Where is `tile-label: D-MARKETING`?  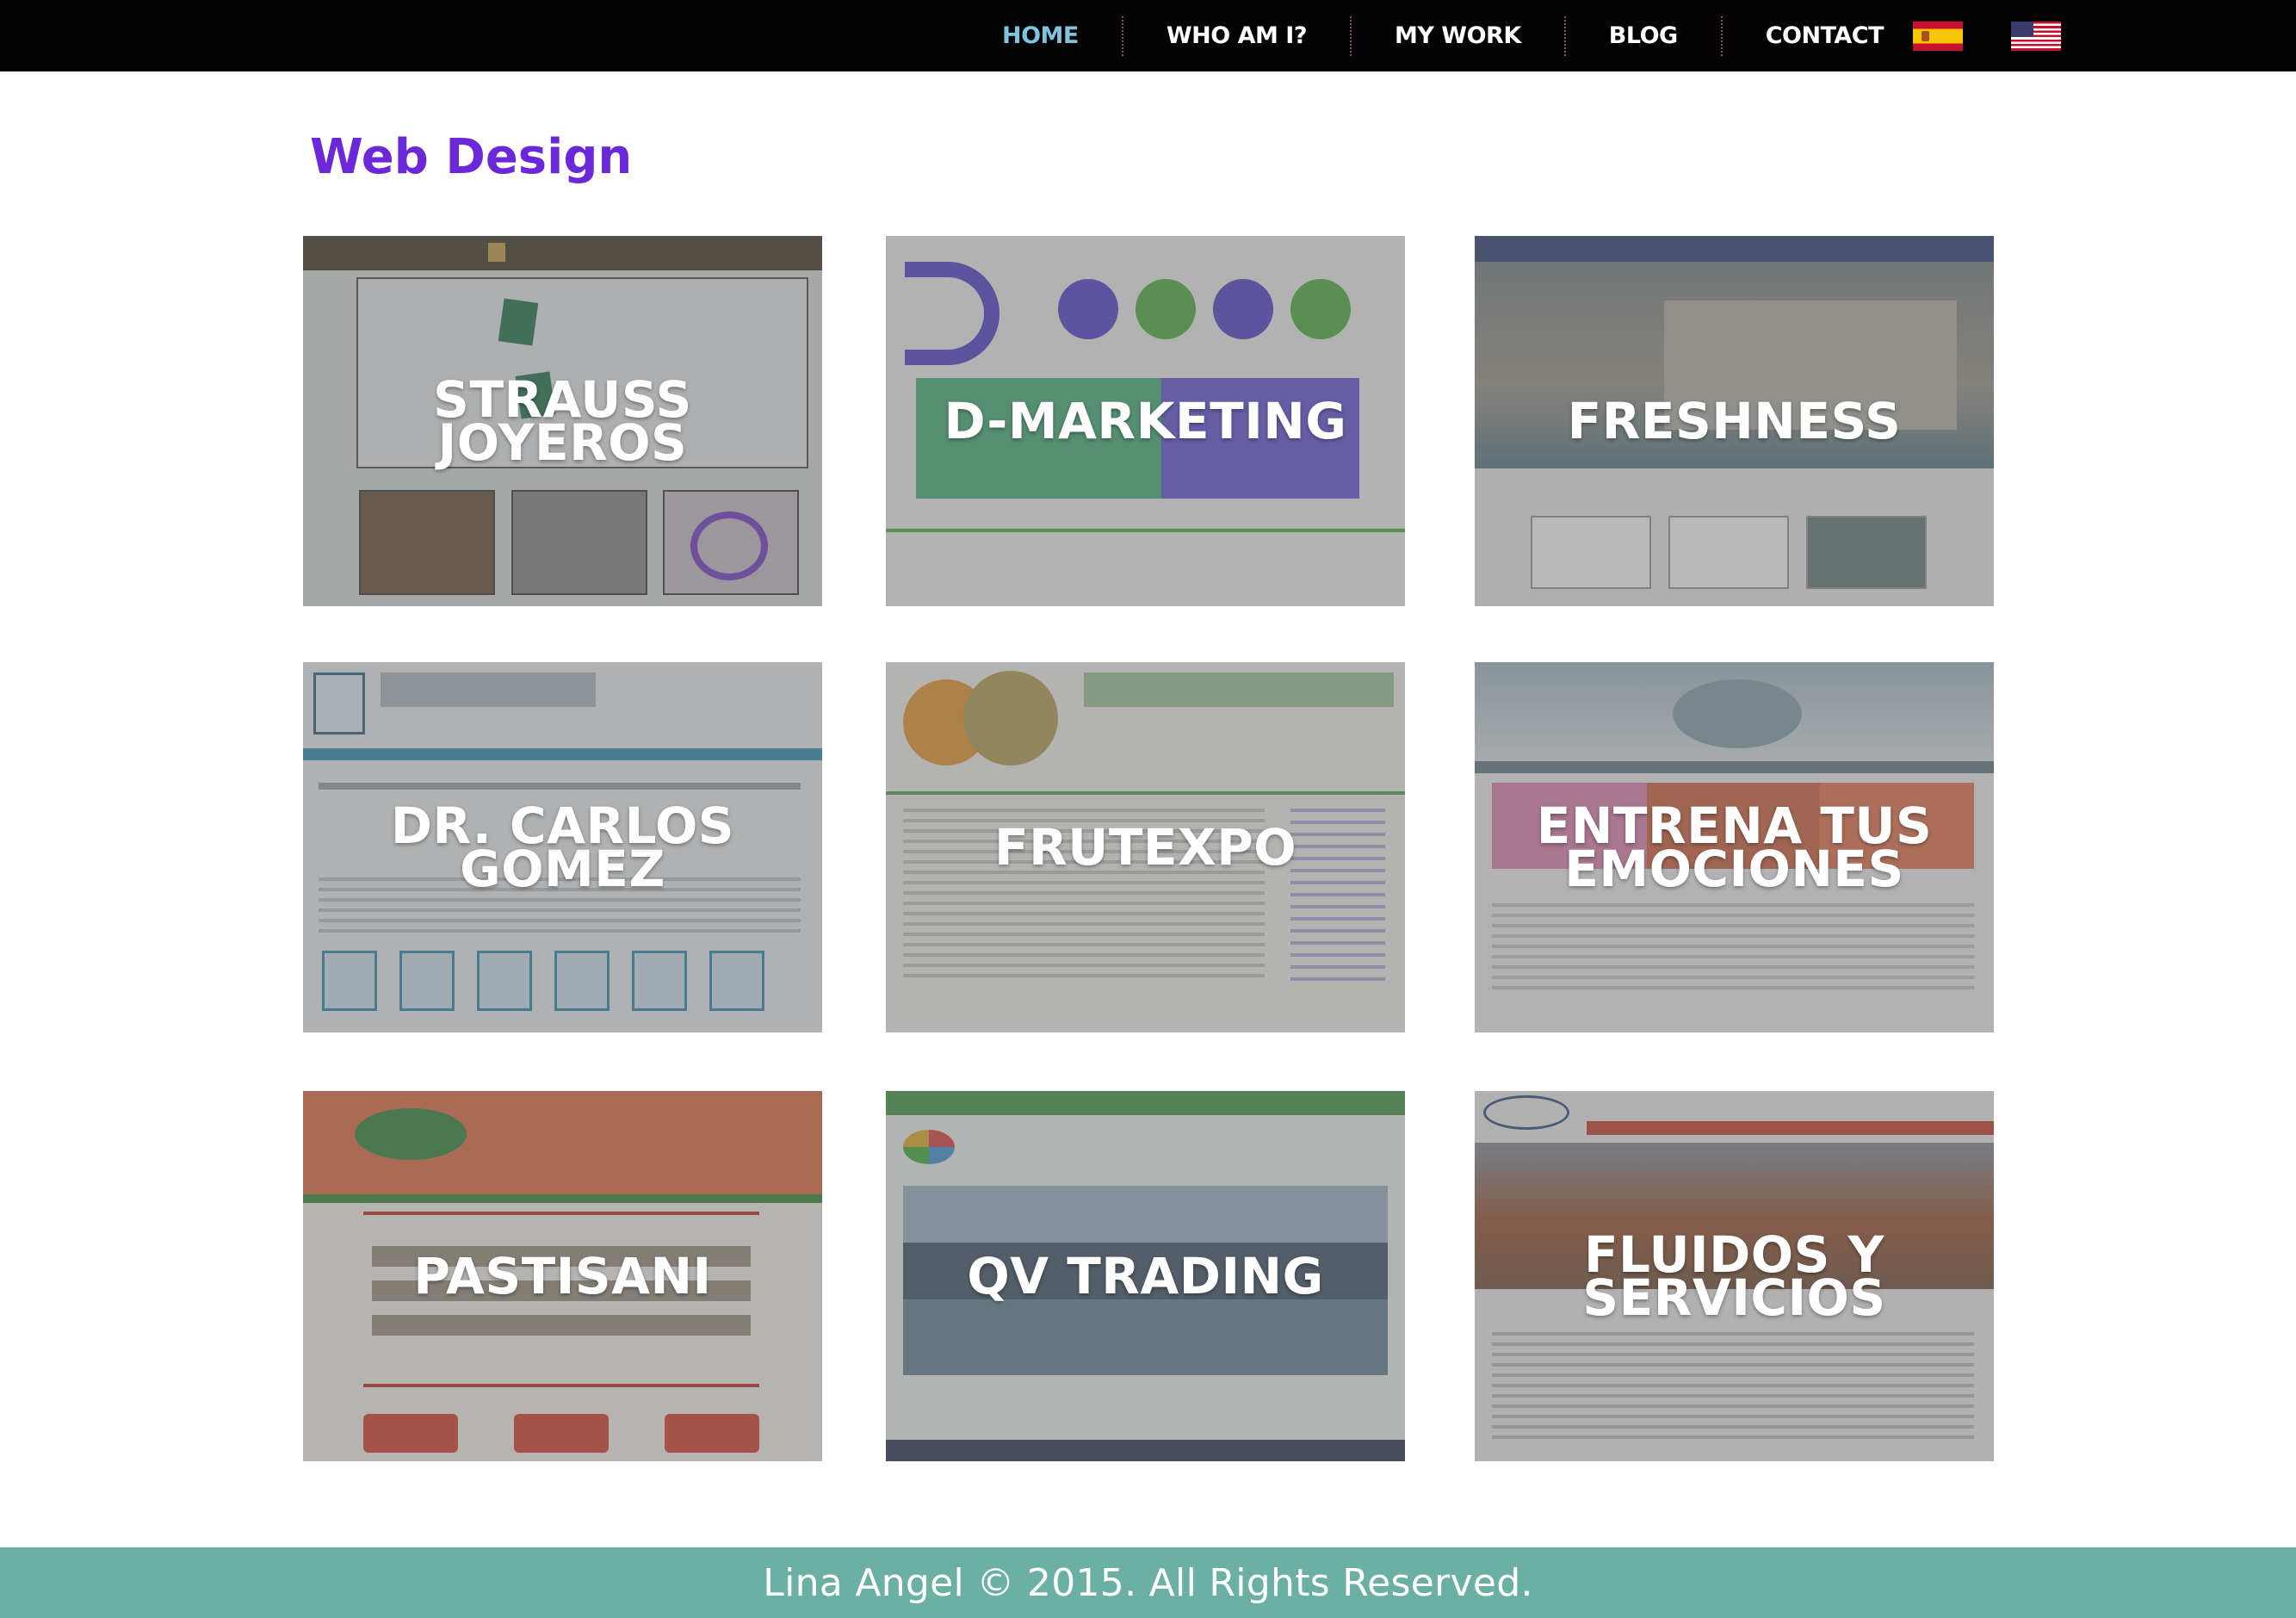
tile-label: D-MARKETING is located at coordinates (1145, 421).